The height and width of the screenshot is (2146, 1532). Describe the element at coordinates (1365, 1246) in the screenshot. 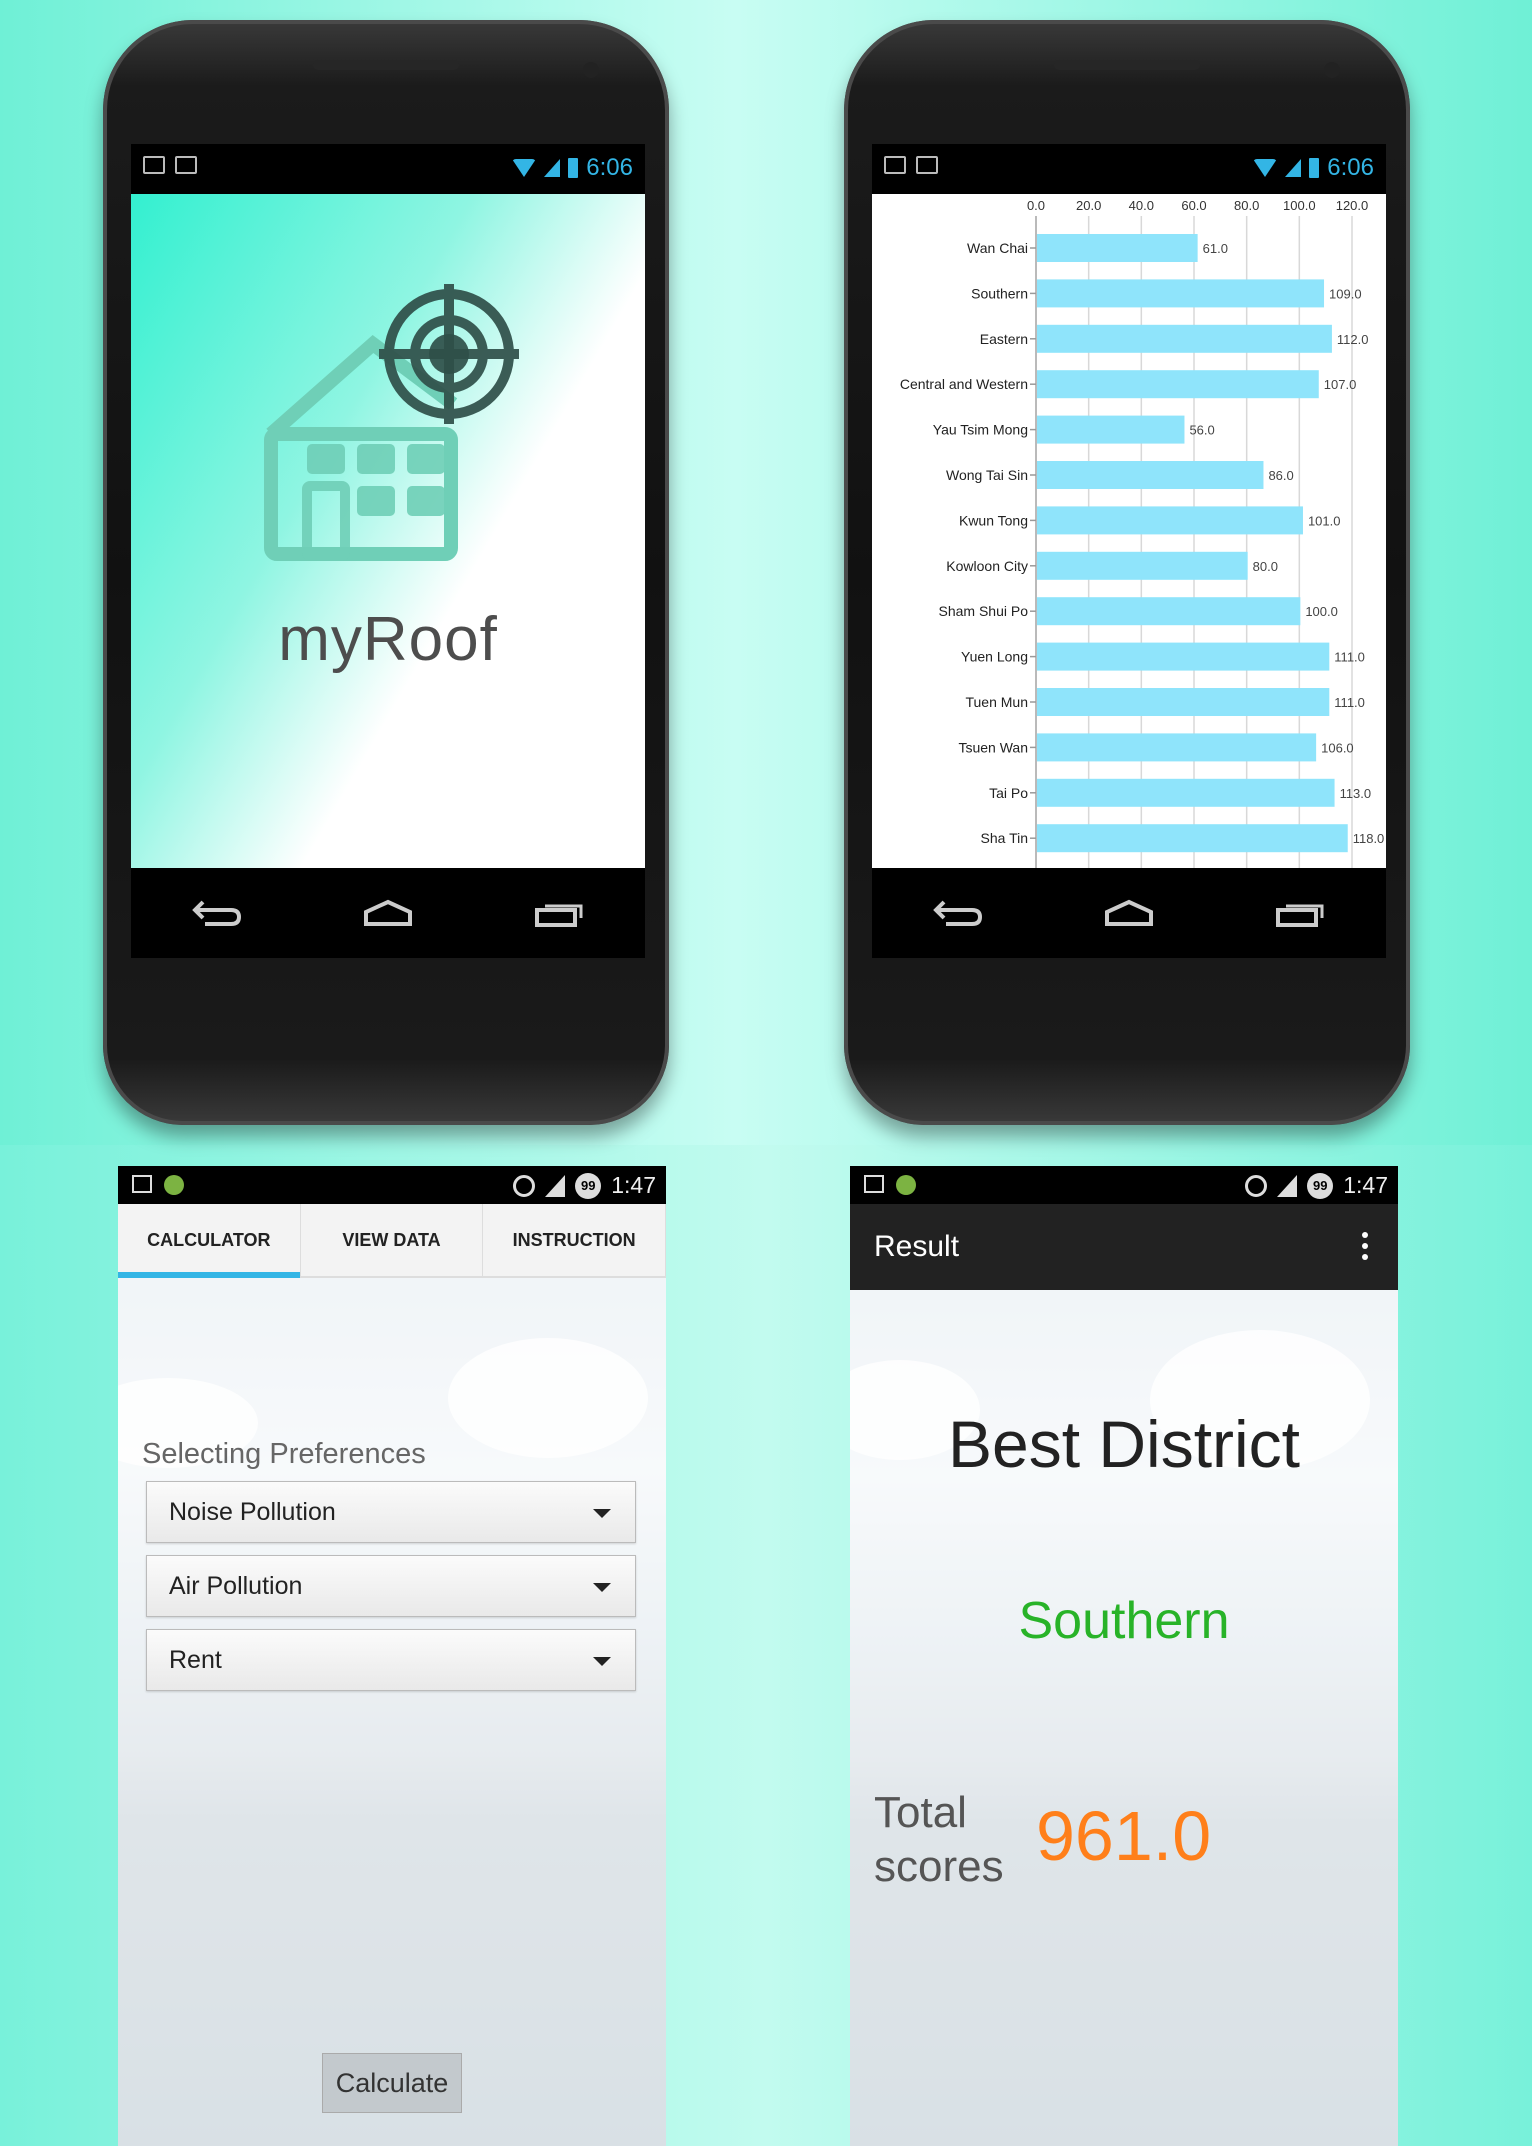

I see `overflow-menu-icon` at that location.